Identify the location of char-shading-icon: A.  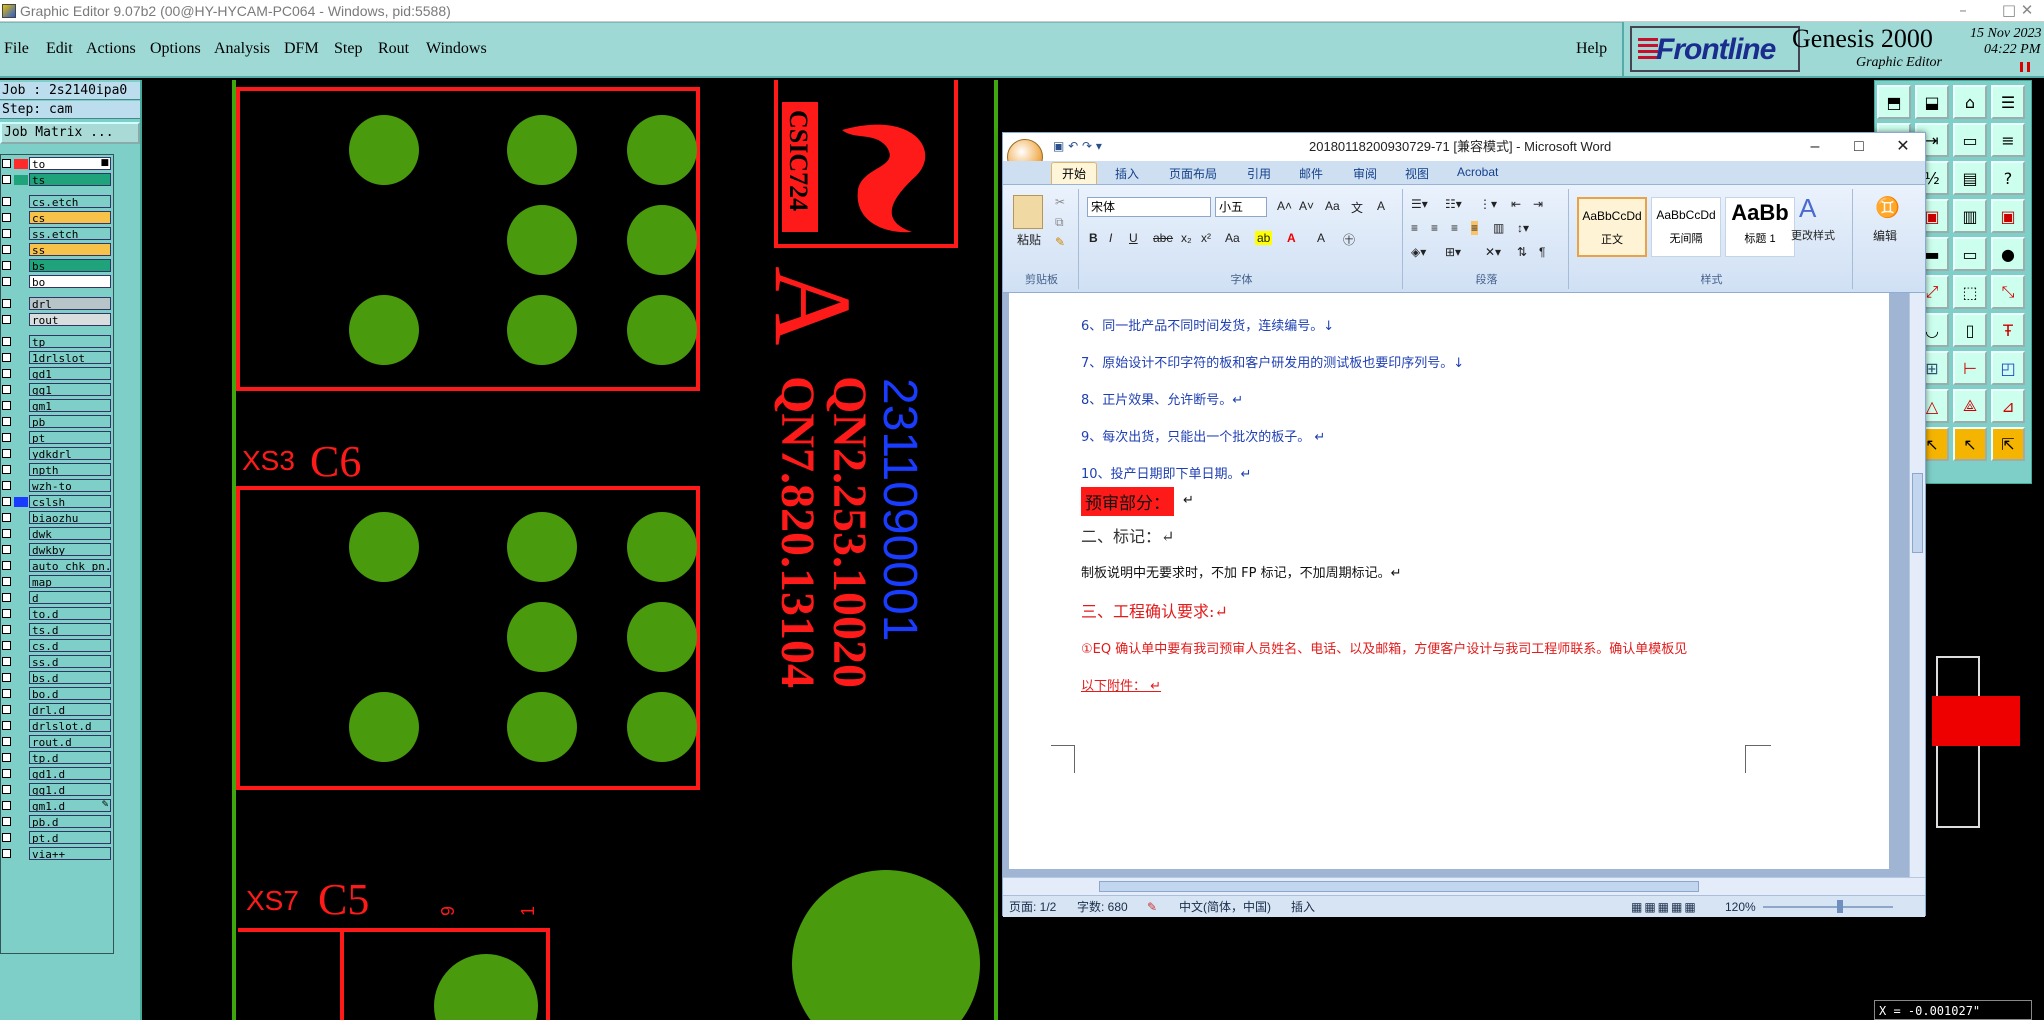
(1321, 238).